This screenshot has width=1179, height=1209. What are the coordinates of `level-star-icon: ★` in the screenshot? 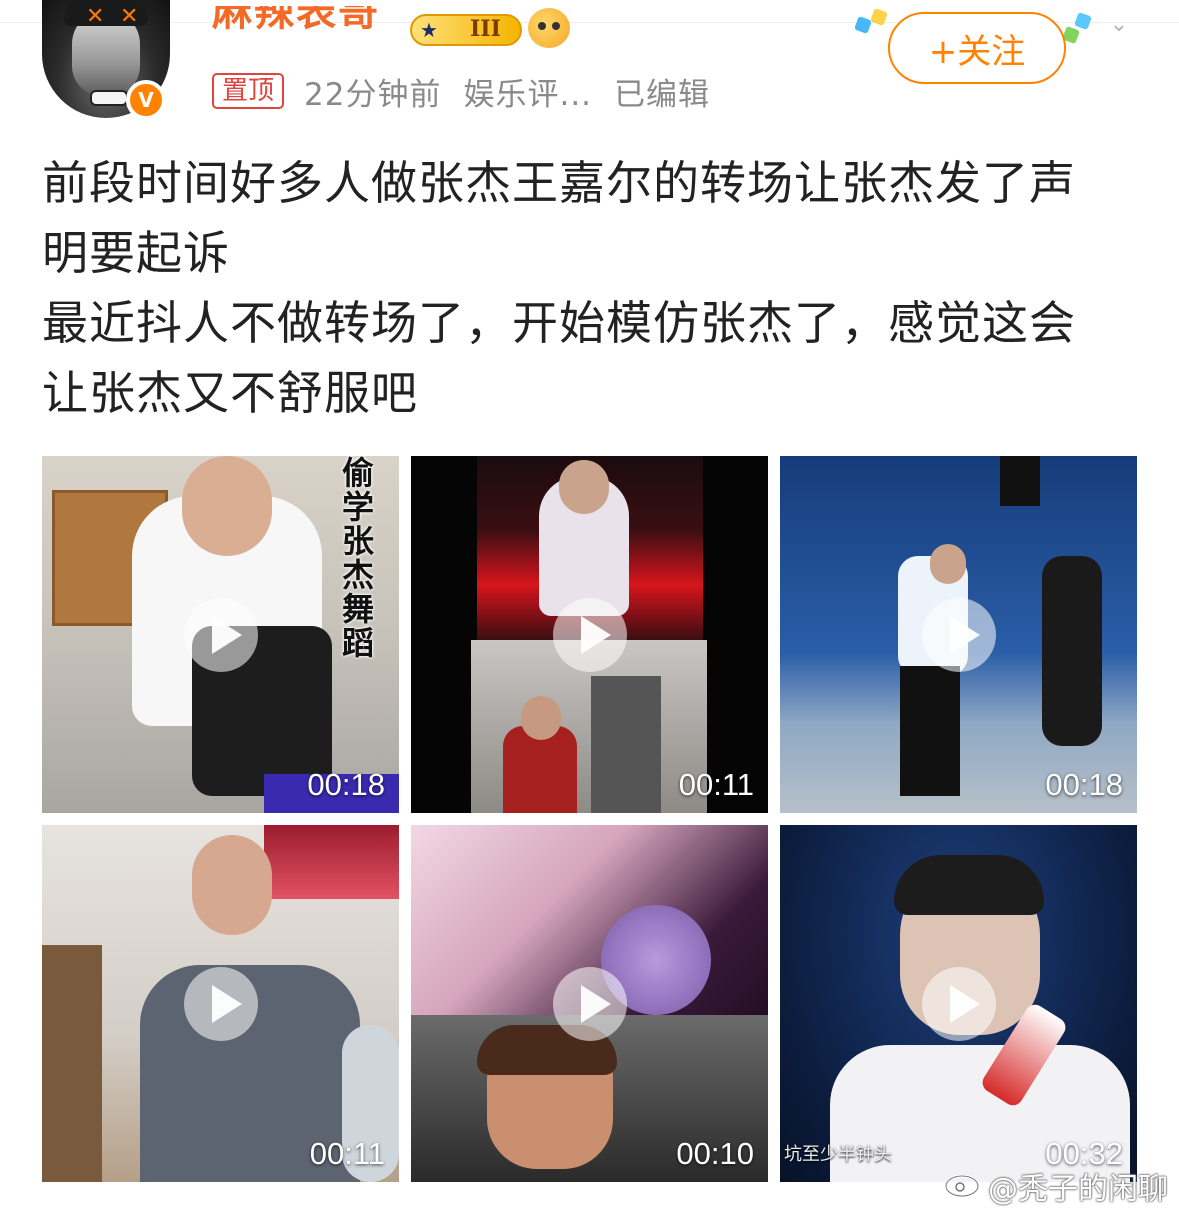 It's located at (429, 30).